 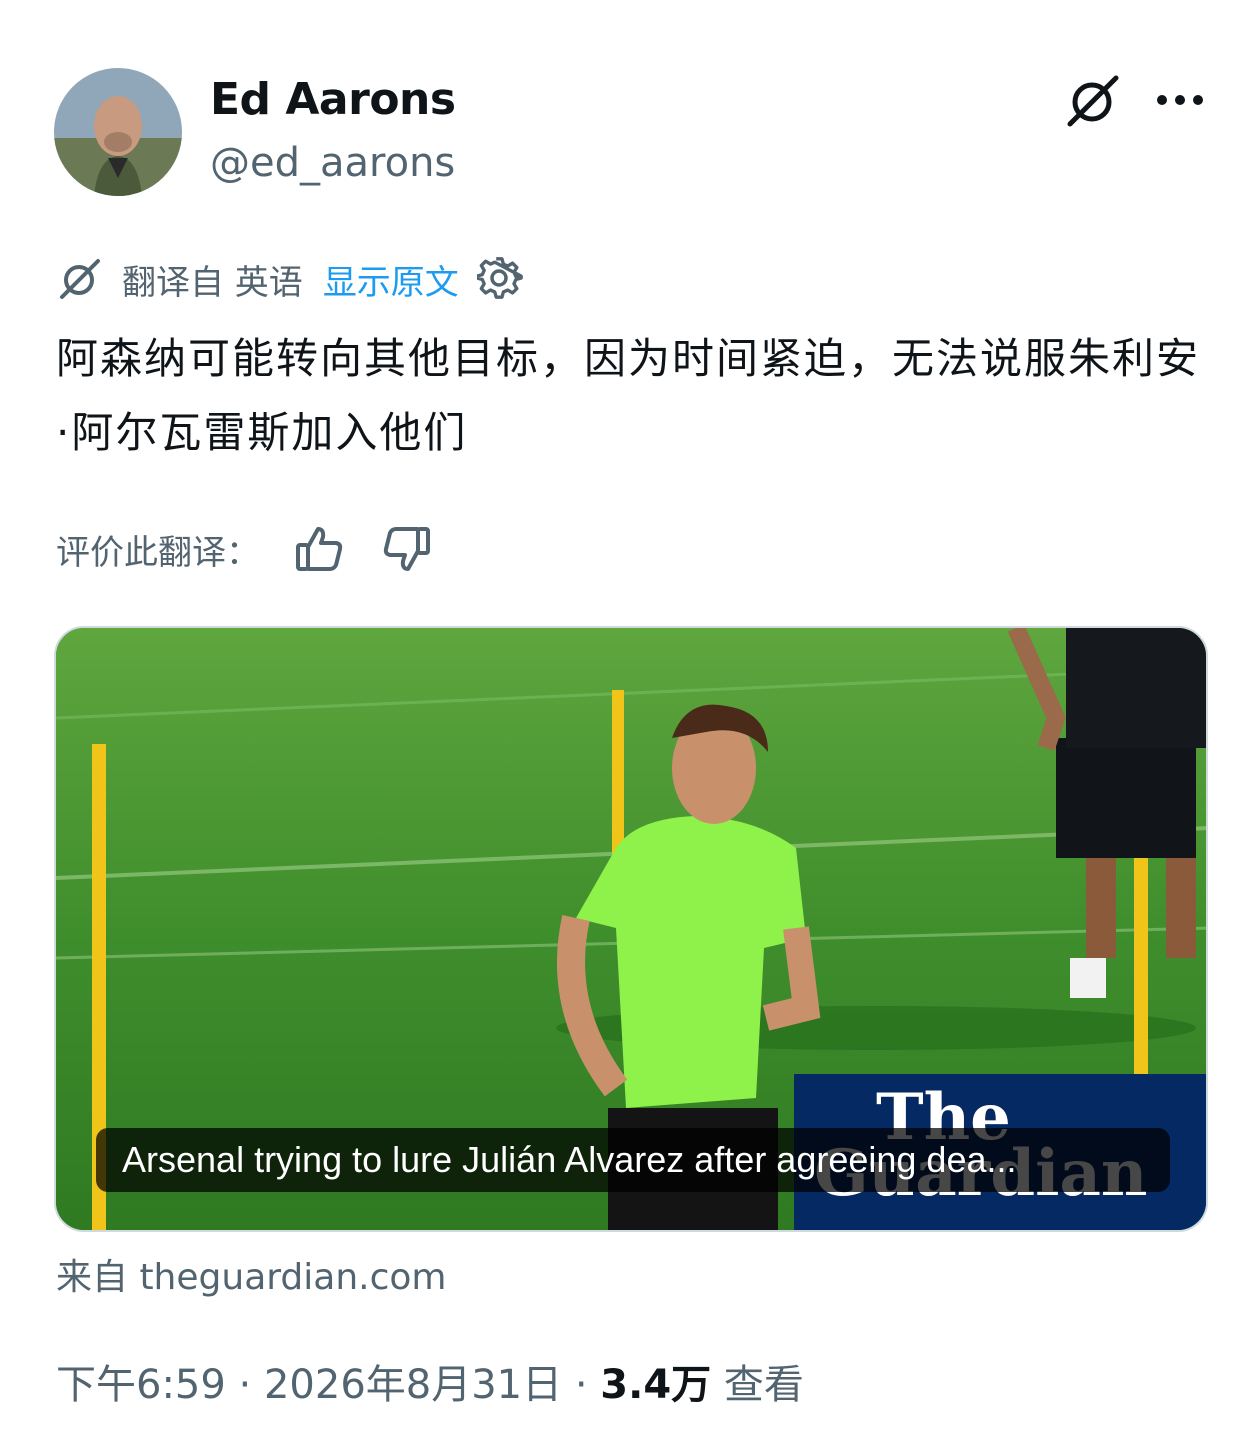 I want to click on avatar, so click(x=118, y=132).